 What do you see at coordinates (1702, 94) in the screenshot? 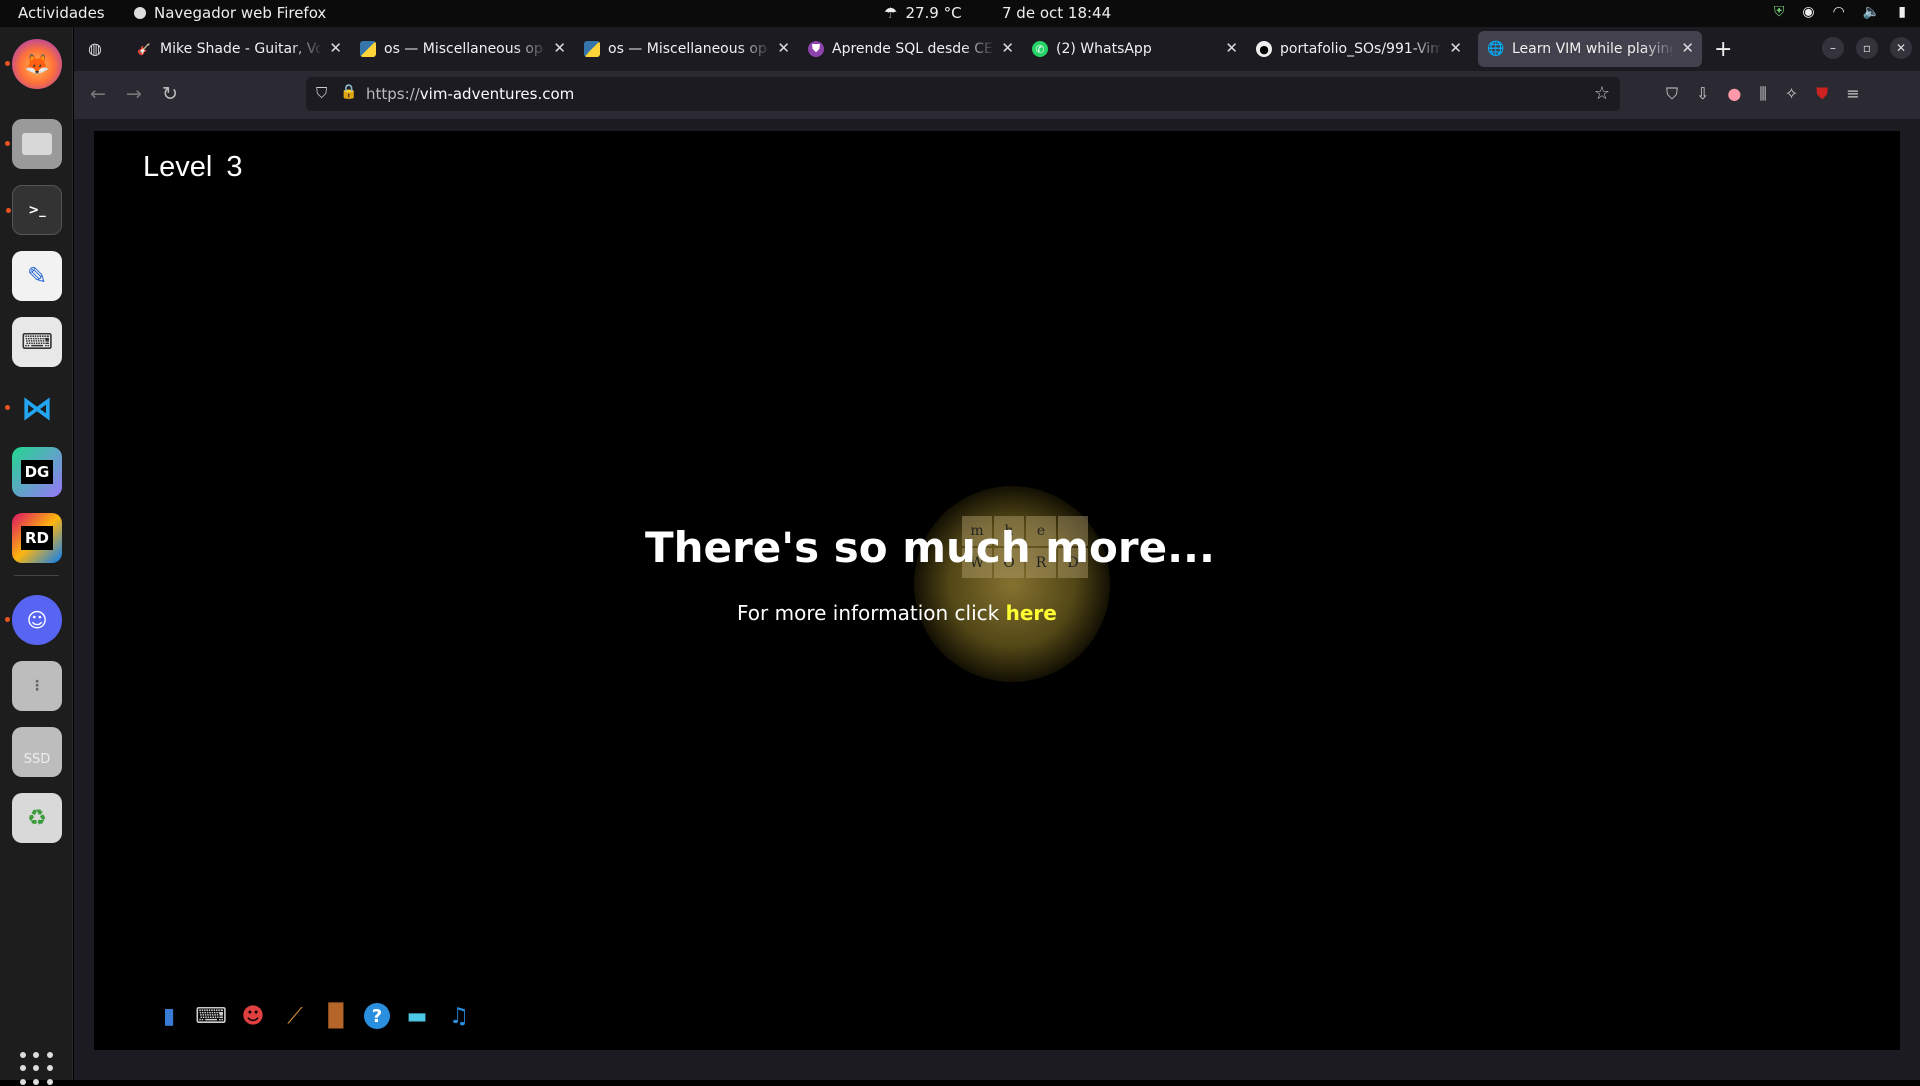
I see `downloads-icon: ⇩` at bounding box center [1702, 94].